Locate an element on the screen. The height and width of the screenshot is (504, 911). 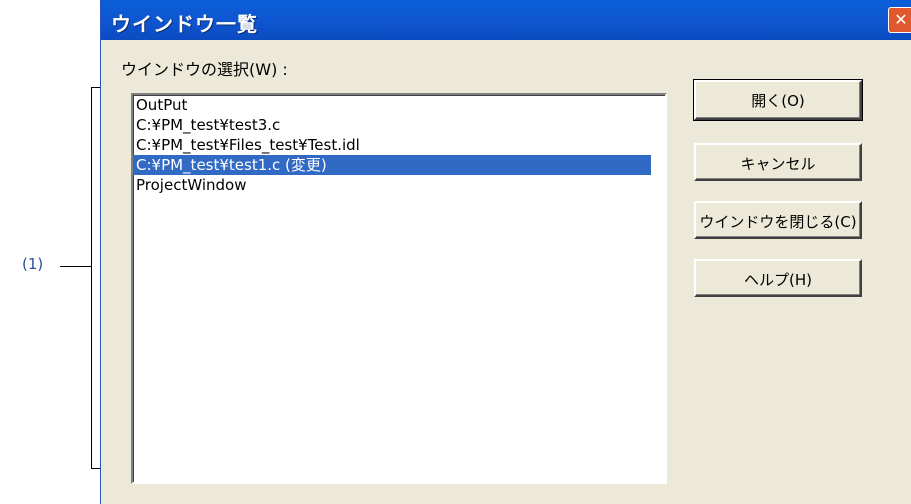
window-select-label: ウインドウの選択(W) : is located at coordinates (204, 69).